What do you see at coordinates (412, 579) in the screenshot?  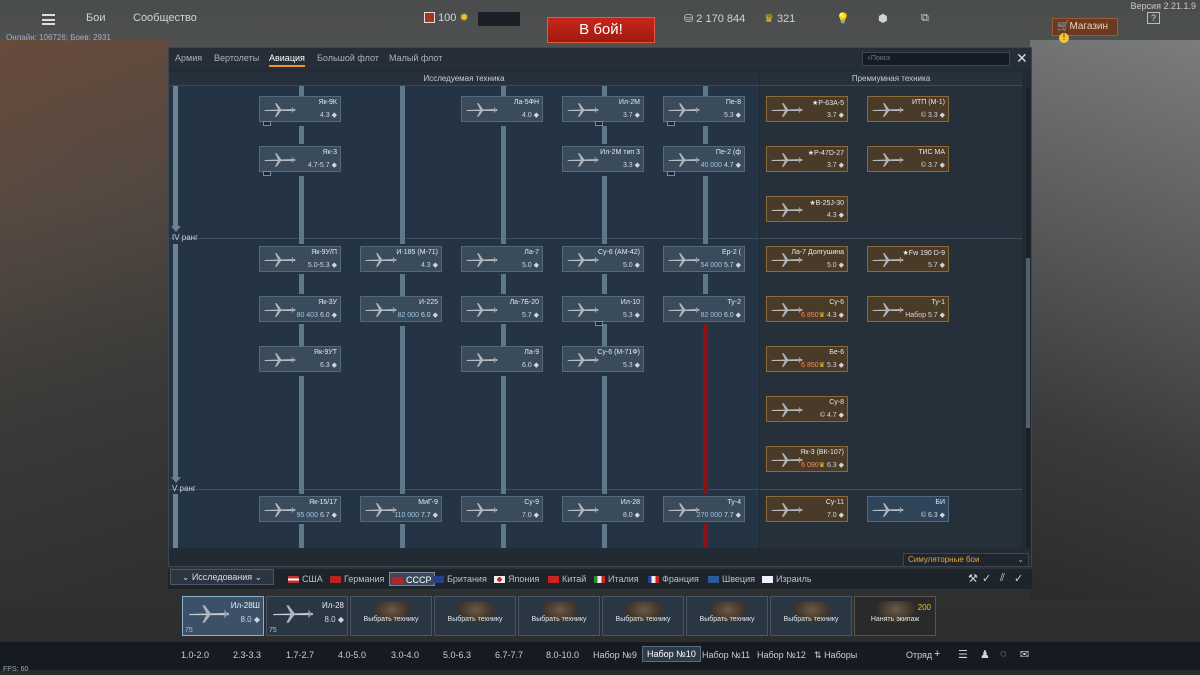 I see `nation-ussr: СССР` at bounding box center [412, 579].